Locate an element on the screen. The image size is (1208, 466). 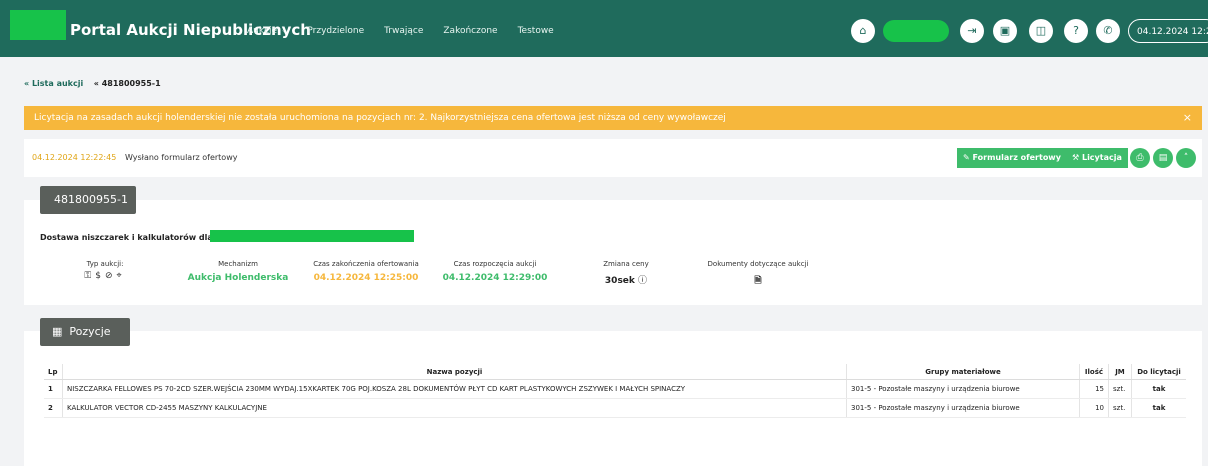
close-value: 04.12.2024 12:25:00 is located at coordinates (366, 278).